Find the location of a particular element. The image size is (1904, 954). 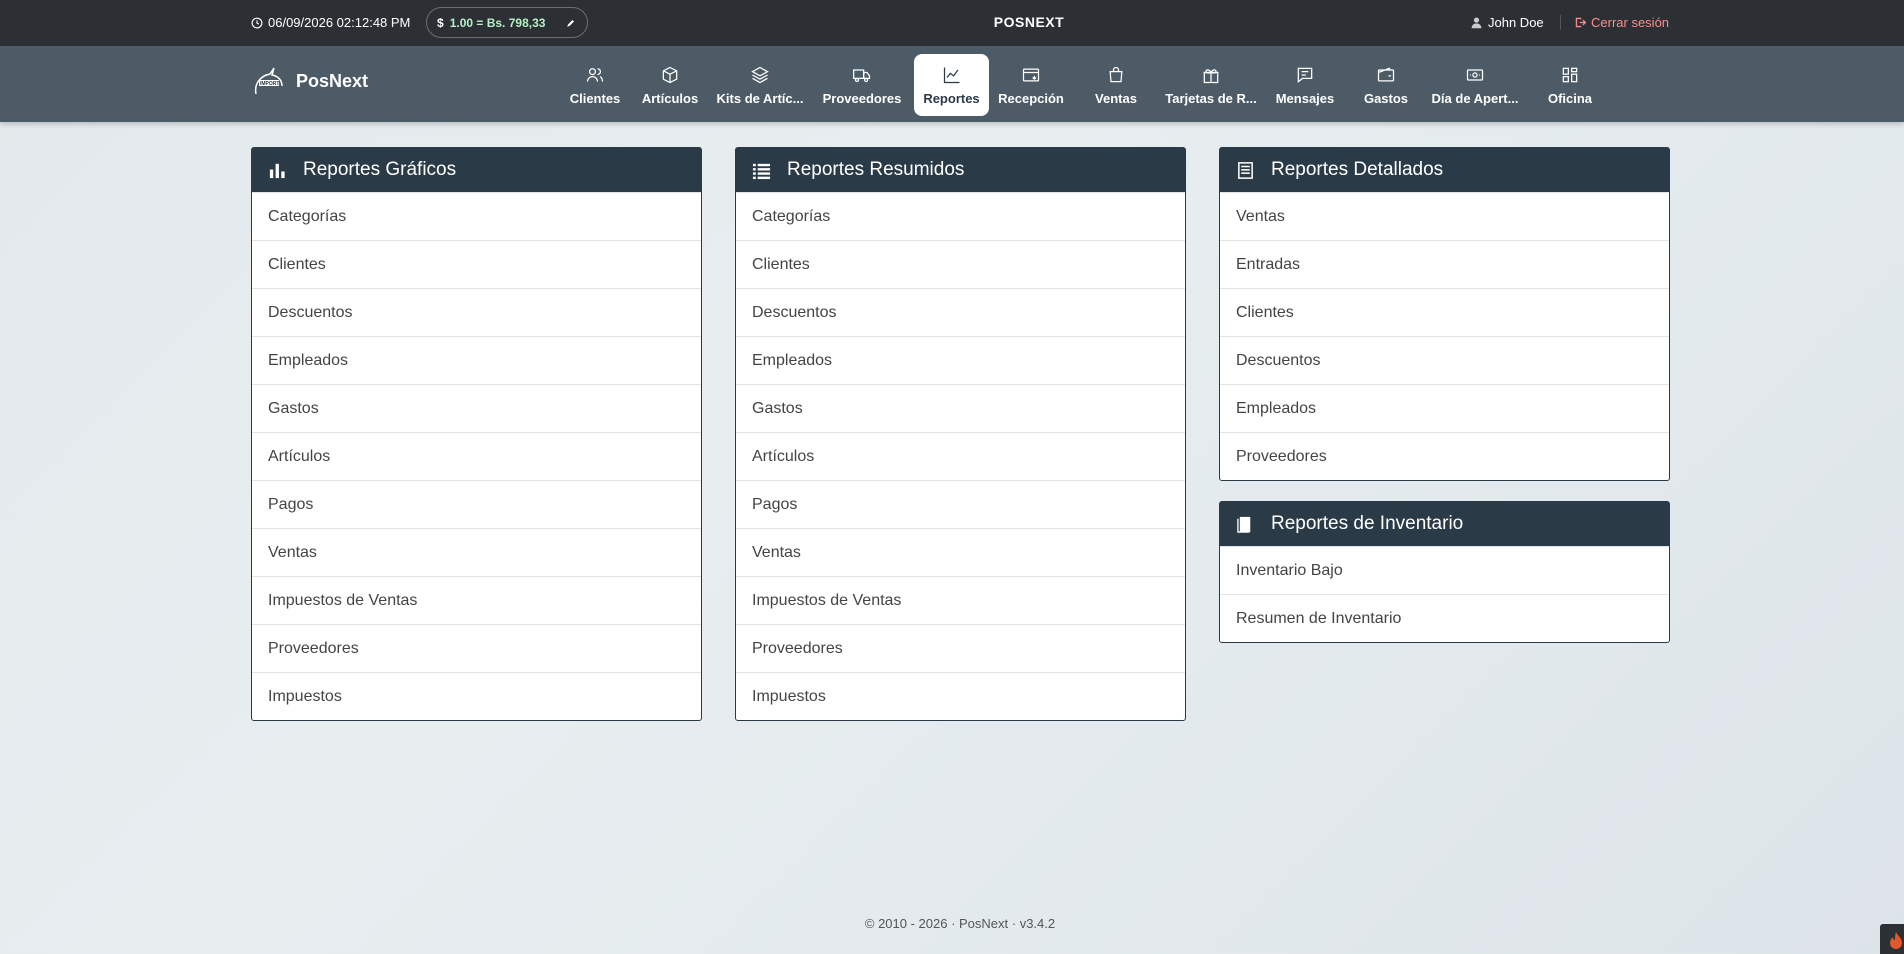

nav-label: Mensajes is located at coordinates (1305, 98).